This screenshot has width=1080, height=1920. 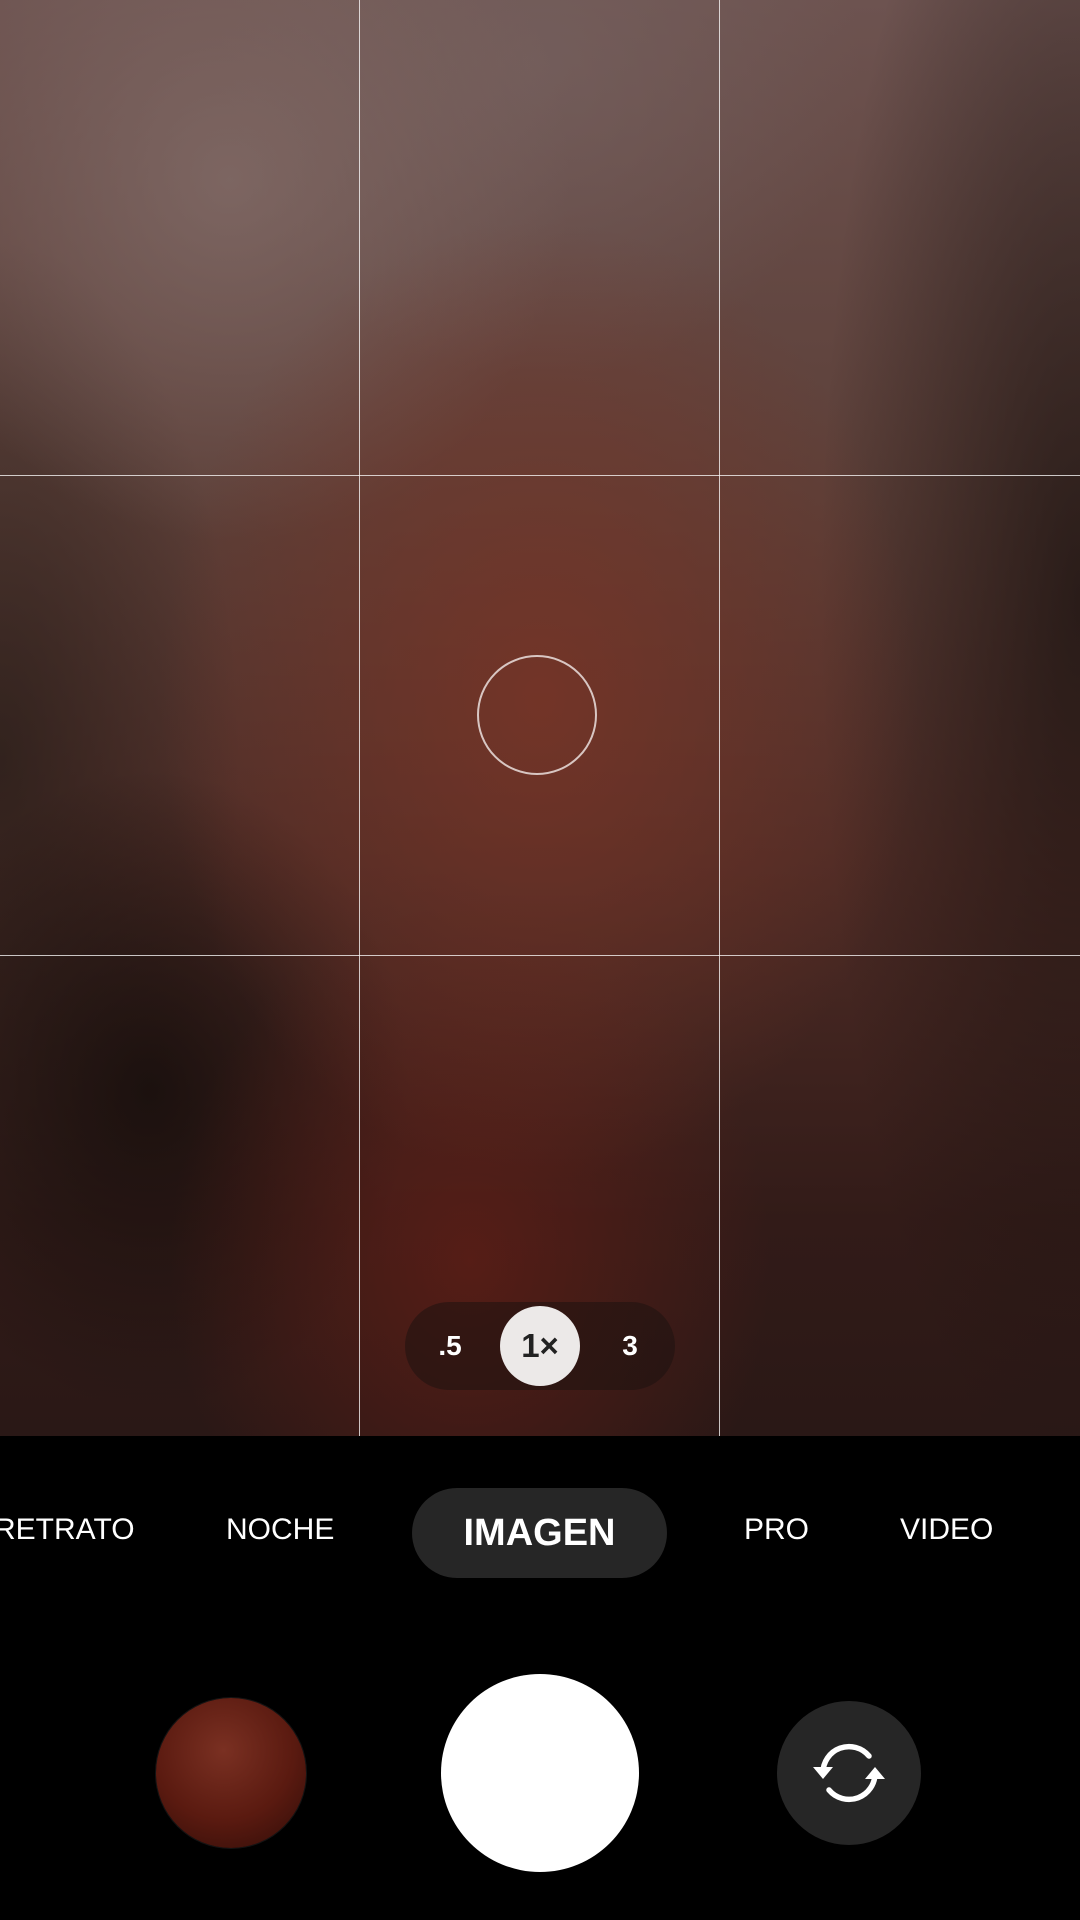 What do you see at coordinates (539, 1533) in the screenshot?
I see `mode-imagen: IMAGEN` at bounding box center [539, 1533].